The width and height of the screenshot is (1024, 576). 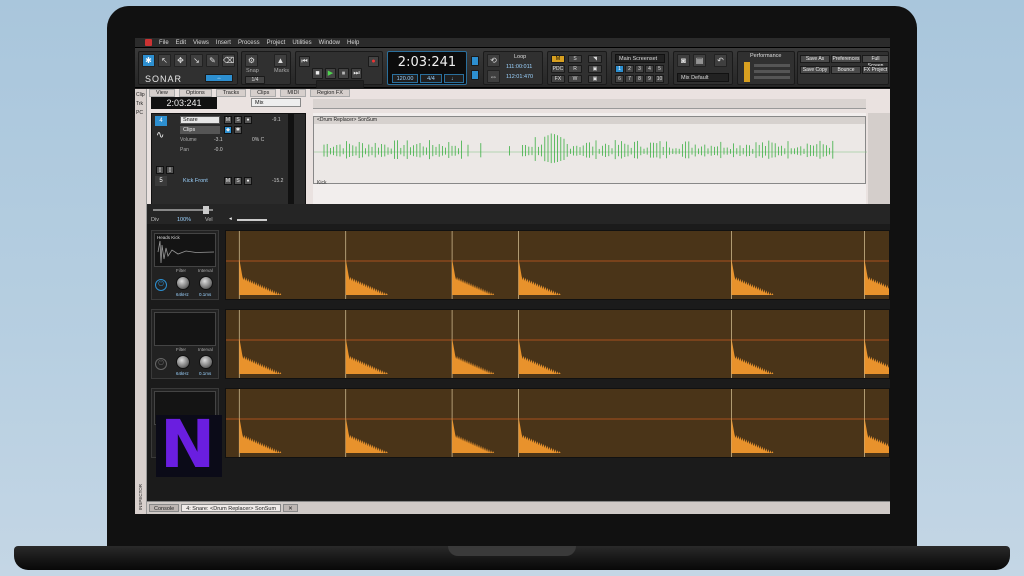 I want to click on zoom-slider-thumb, so click(x=206, y=210).